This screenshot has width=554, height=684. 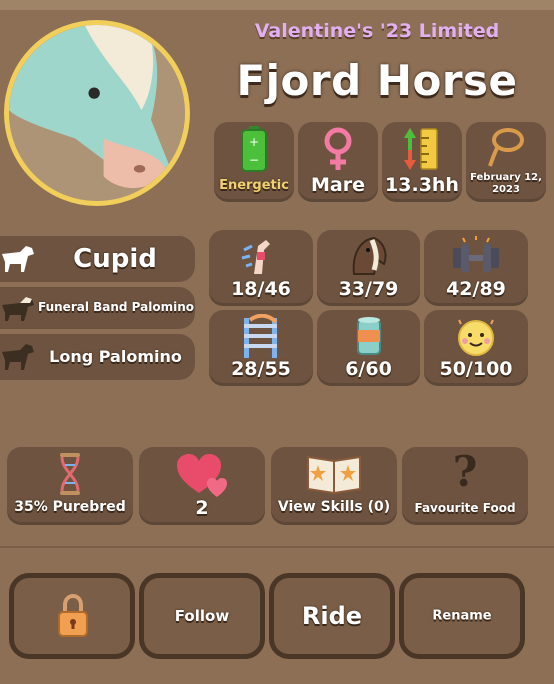 I want to click on hearts-count: 2, so click(x=202, y=508).